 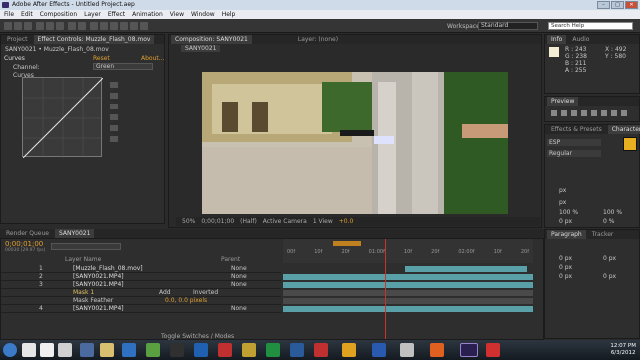 I want to click on rotate-tool-icon, so click(x=40, y=26).